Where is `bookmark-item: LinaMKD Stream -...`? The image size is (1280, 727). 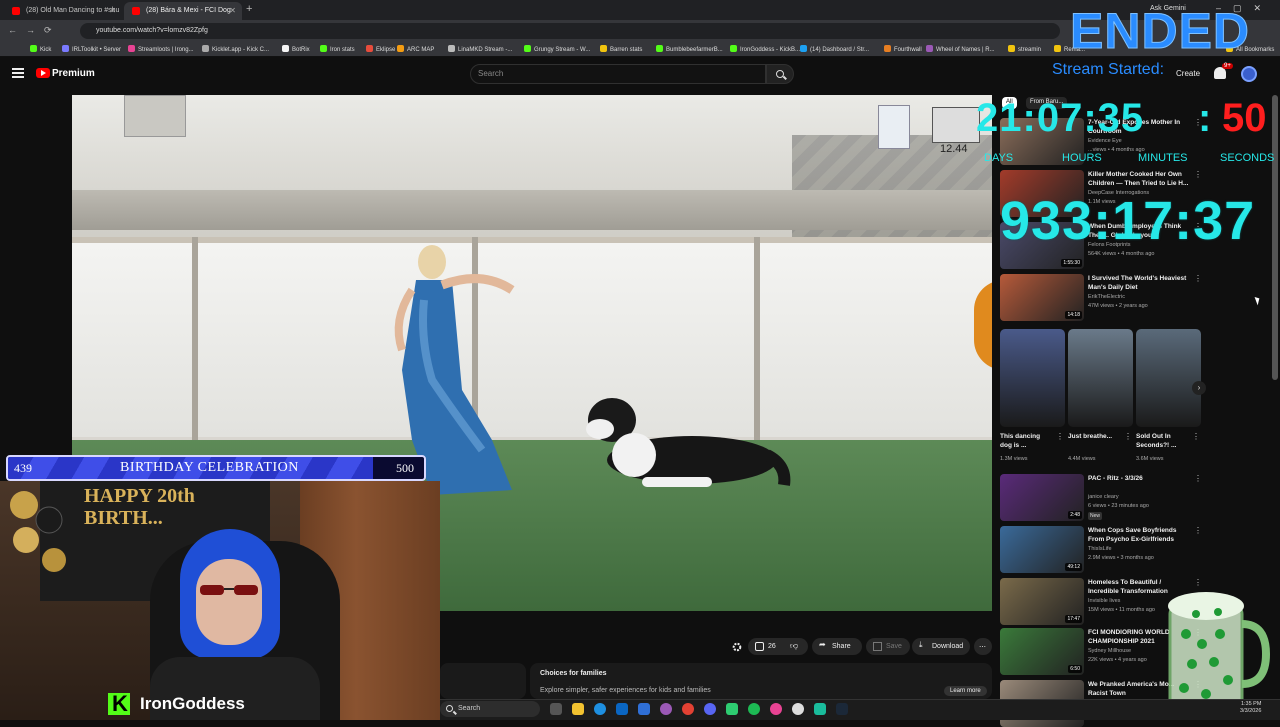 bookmark-item: LinaMKD Stream -... is located at coordinates (480, 49).